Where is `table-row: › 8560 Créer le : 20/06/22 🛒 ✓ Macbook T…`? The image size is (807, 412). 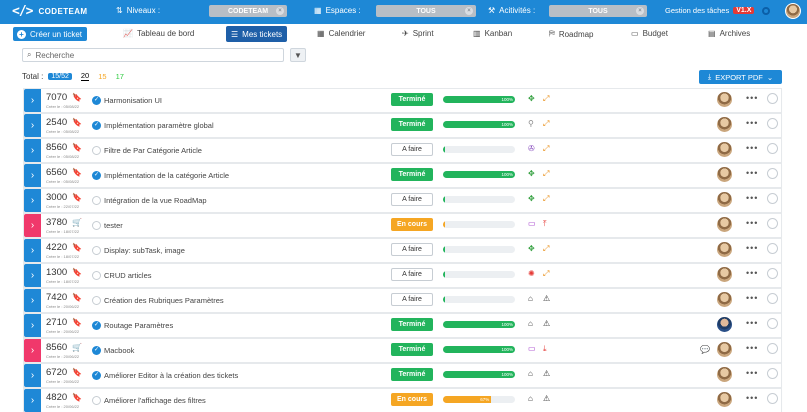
table-row: › 8560 Créer le : 20/06/22 🛒 ✓ Macbook T… is located at coordinates (402, 350).